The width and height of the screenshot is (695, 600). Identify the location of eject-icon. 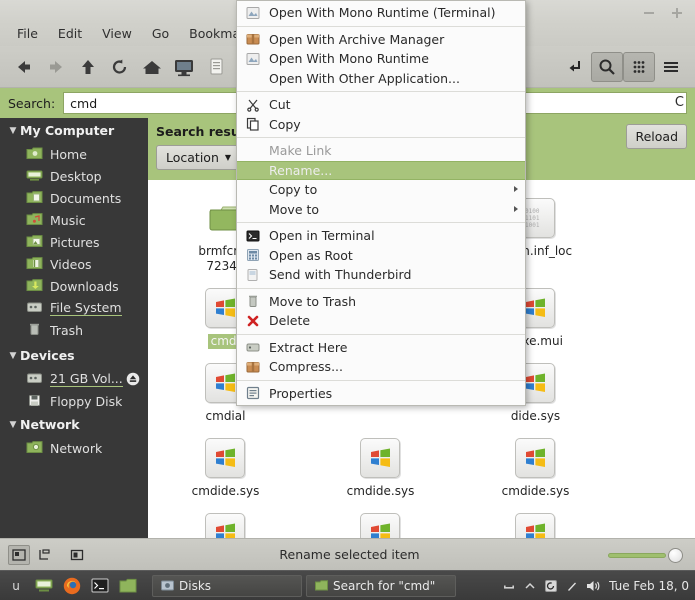
(133, 379).